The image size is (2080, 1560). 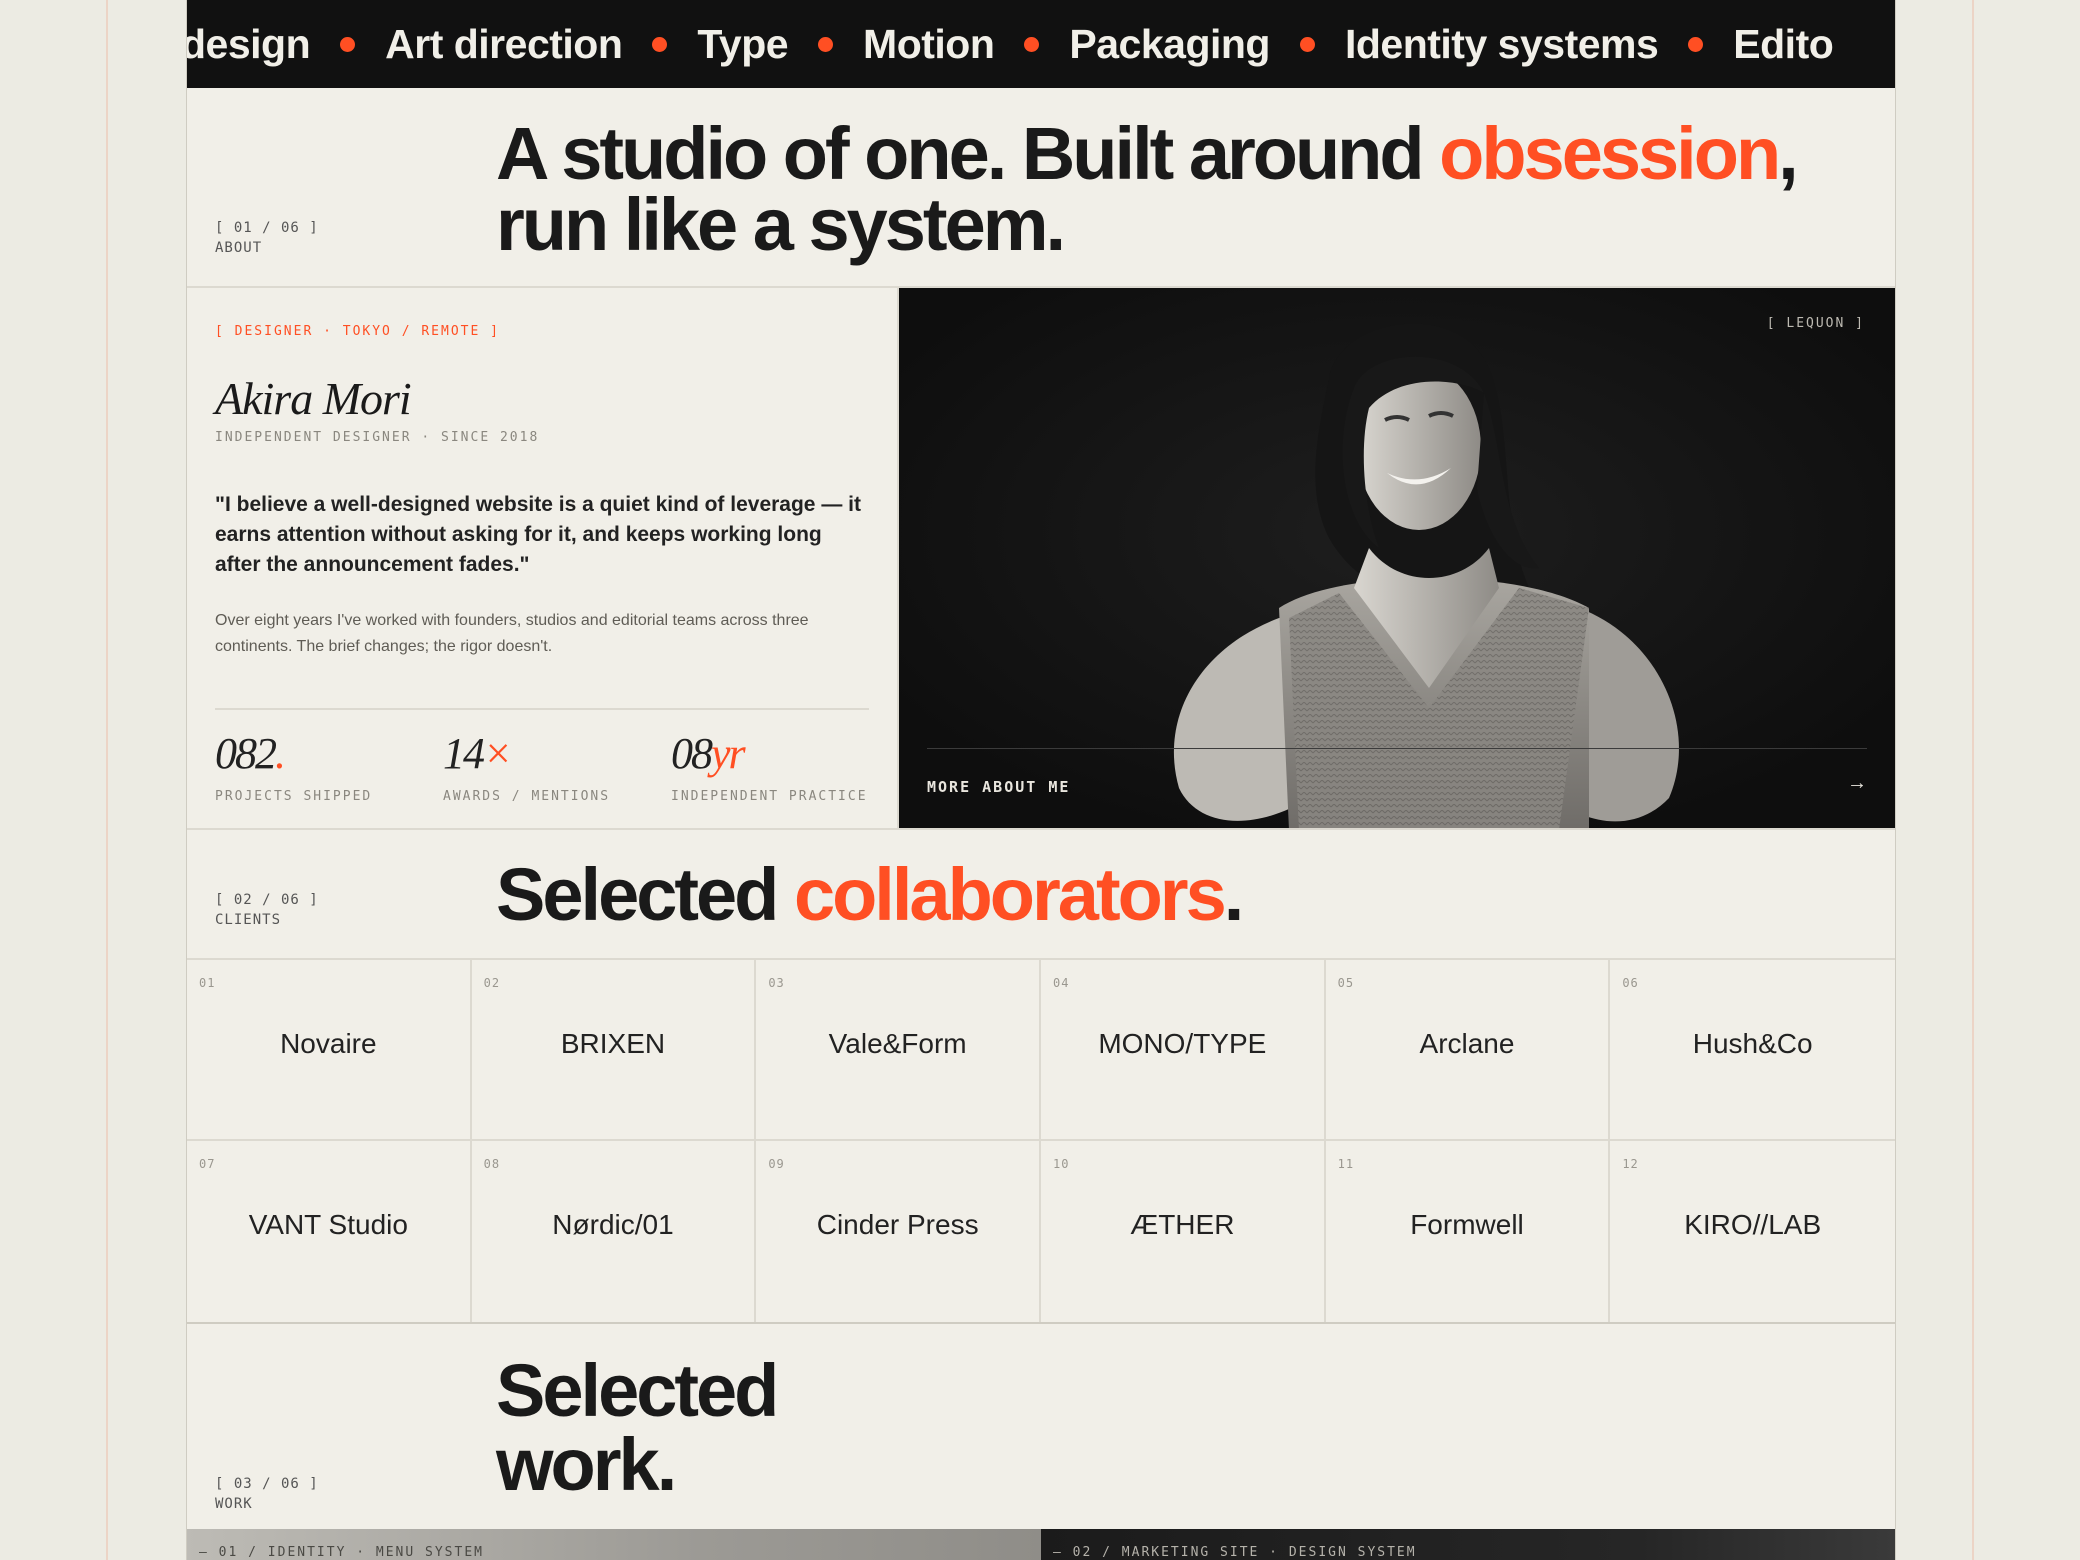 I want to click on client-cell: 01 Novaire, so click(x=329, y=1050).